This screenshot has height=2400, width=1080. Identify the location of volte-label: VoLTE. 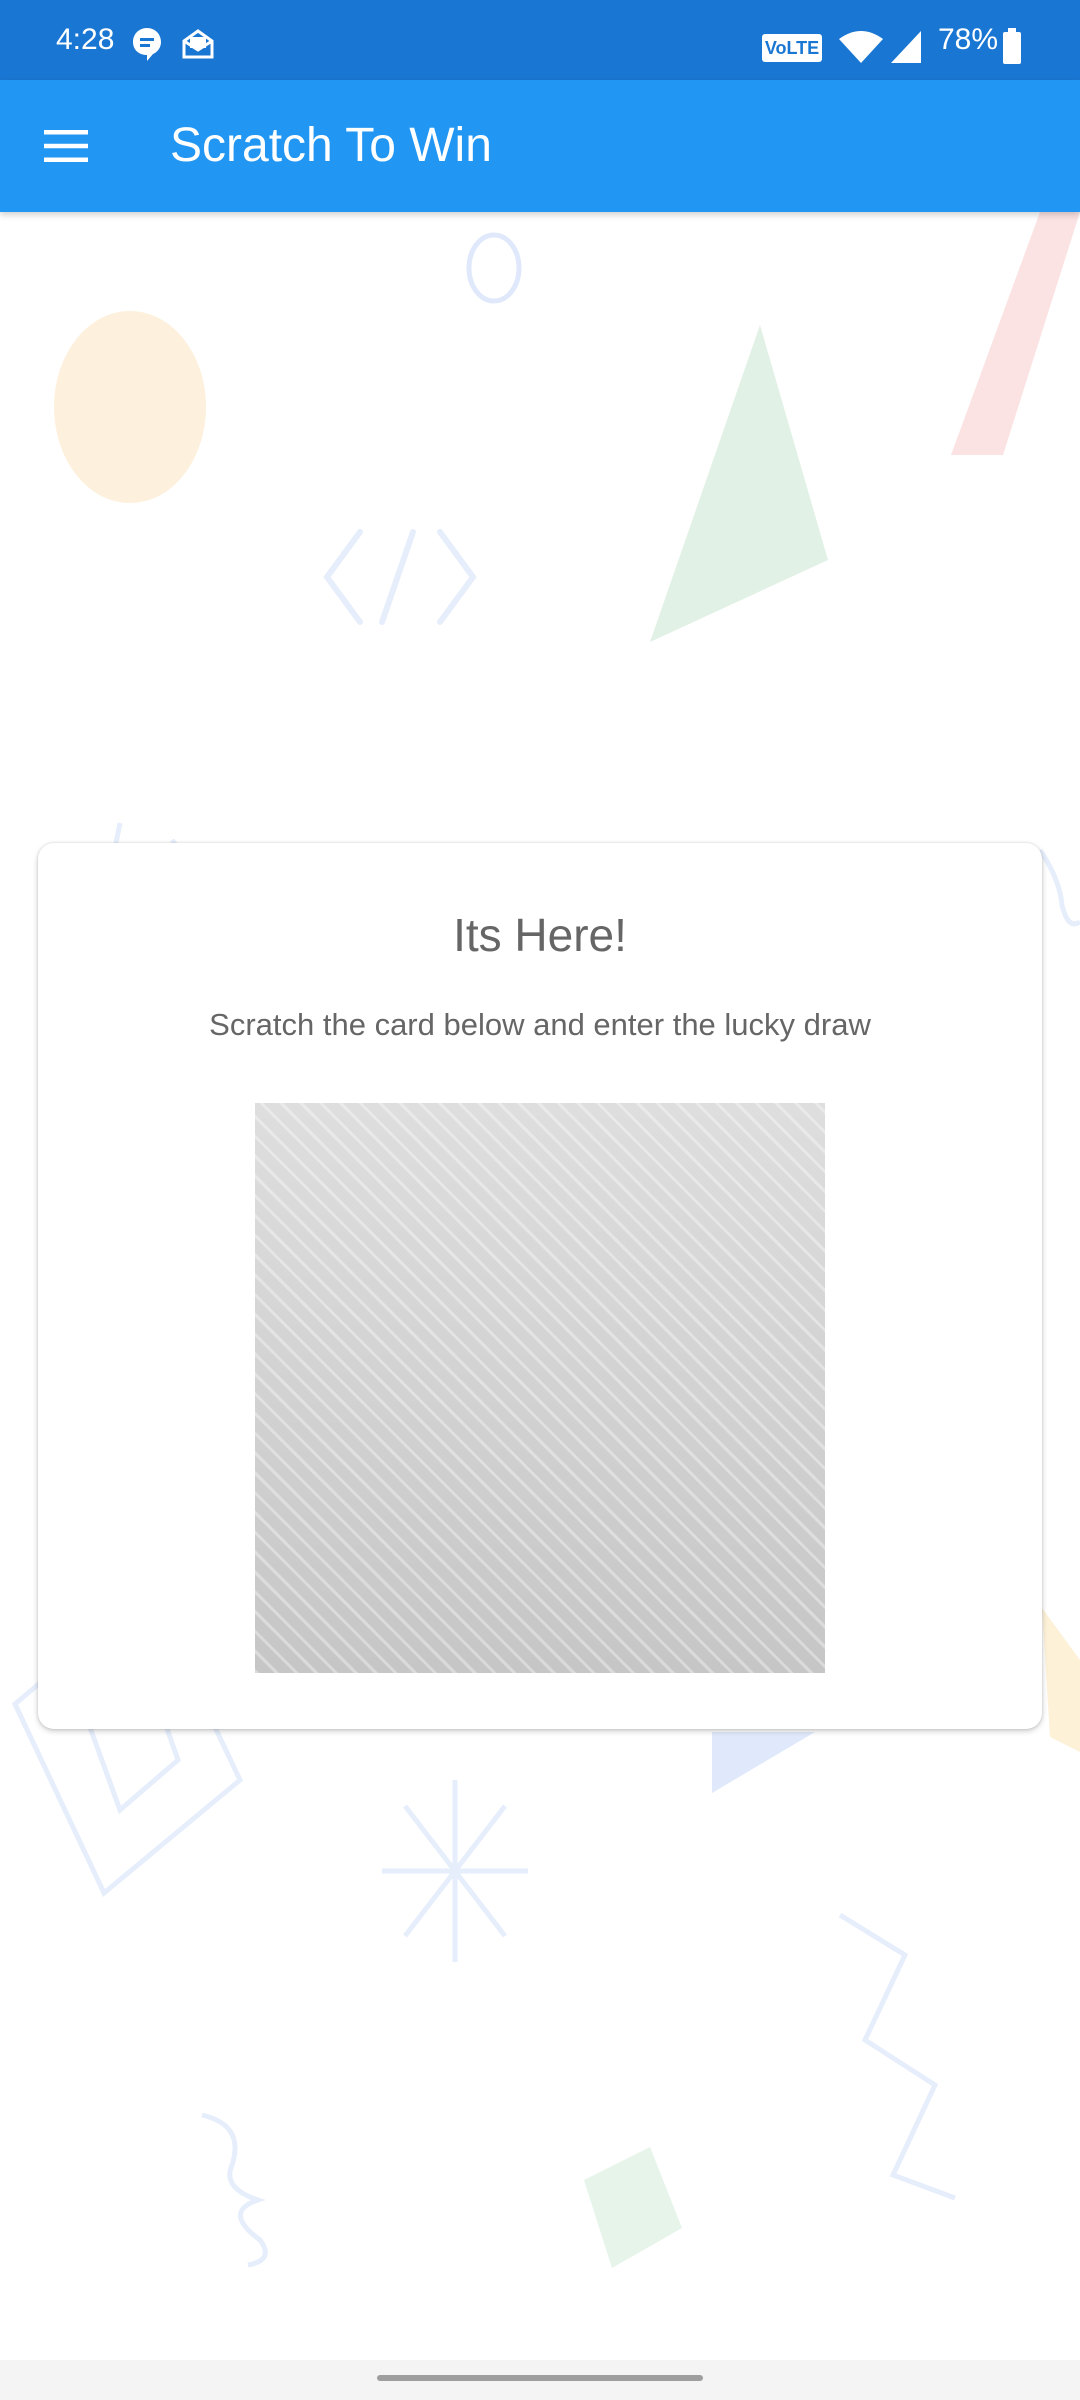
(792, 48).